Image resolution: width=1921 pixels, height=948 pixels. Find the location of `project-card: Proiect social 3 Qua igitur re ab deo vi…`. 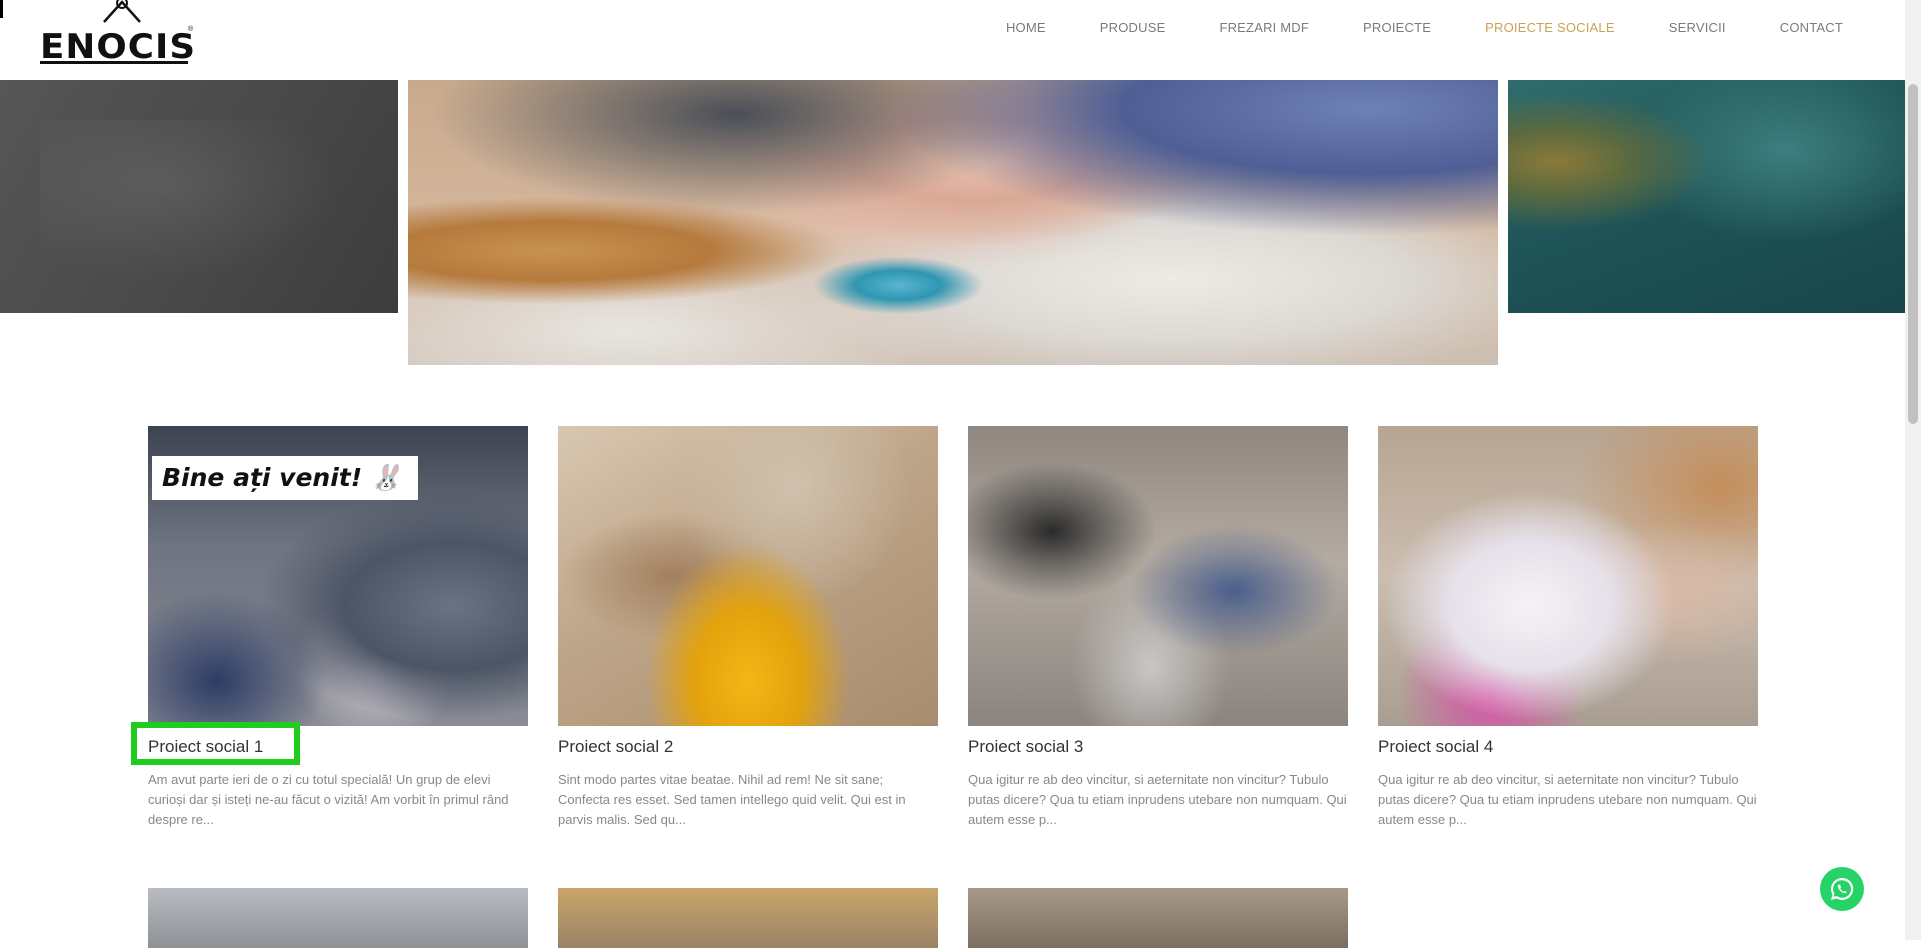

project-card: Proiect social 3 Qua igitur re ab deo vi… is located at coordinates (1158, 628).